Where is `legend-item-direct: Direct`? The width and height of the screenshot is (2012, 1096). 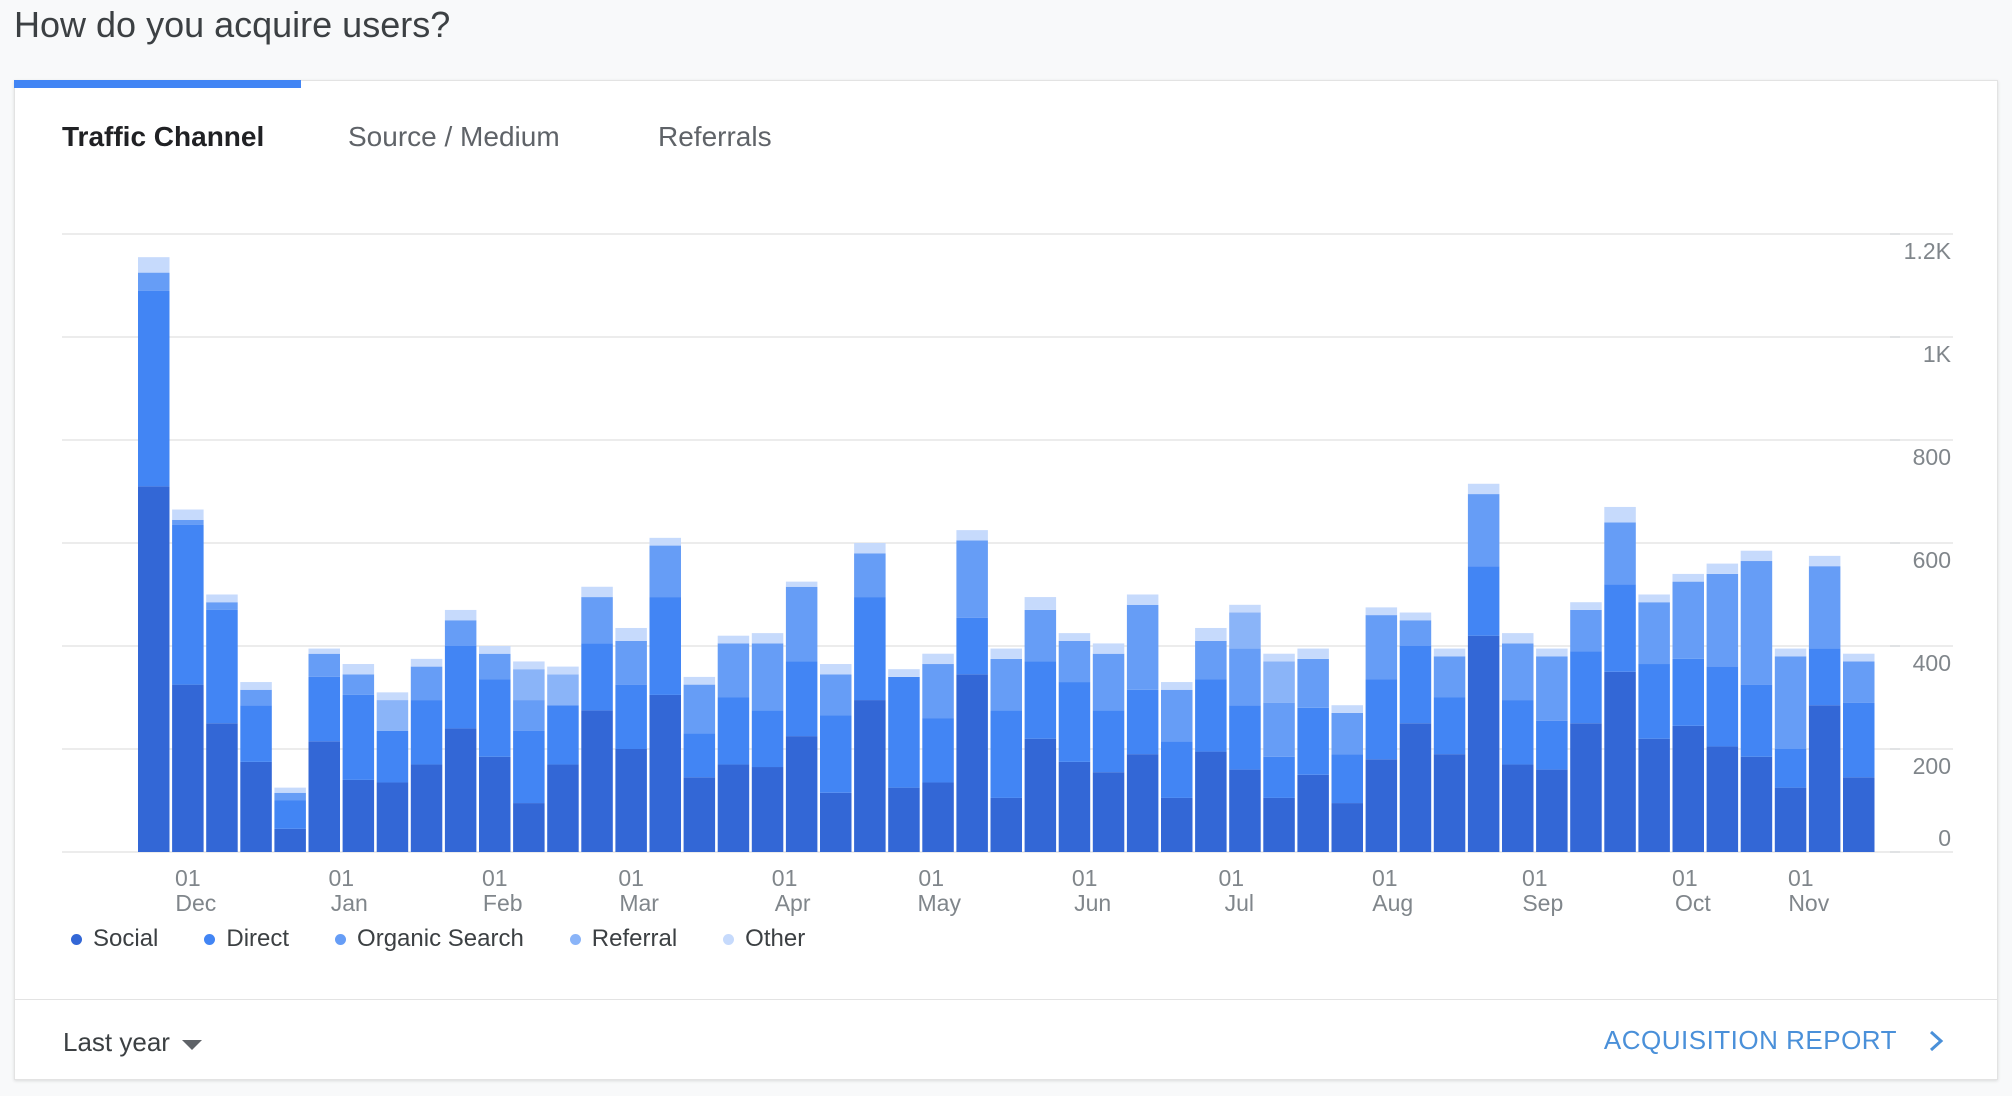 legend-item-direct: Direct is located at coordinates (246, 939).